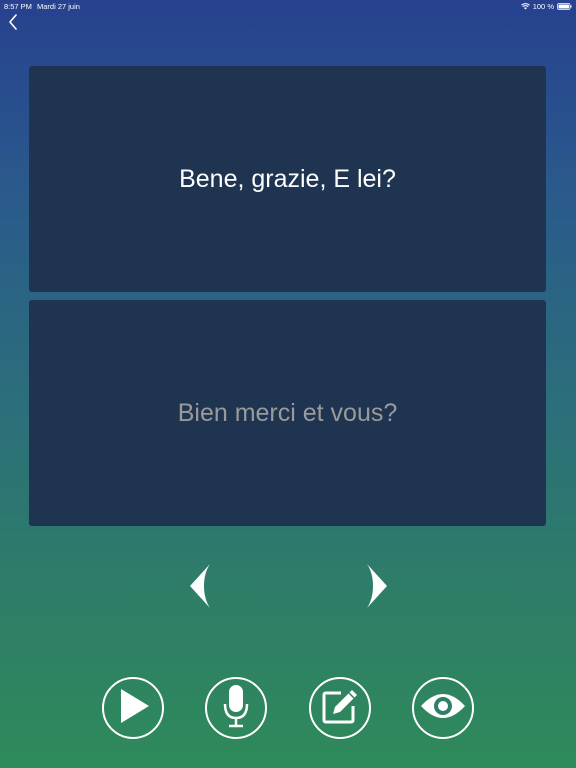 The image size is (576, 768). I want to click on battery-icon, so click(564, 6).